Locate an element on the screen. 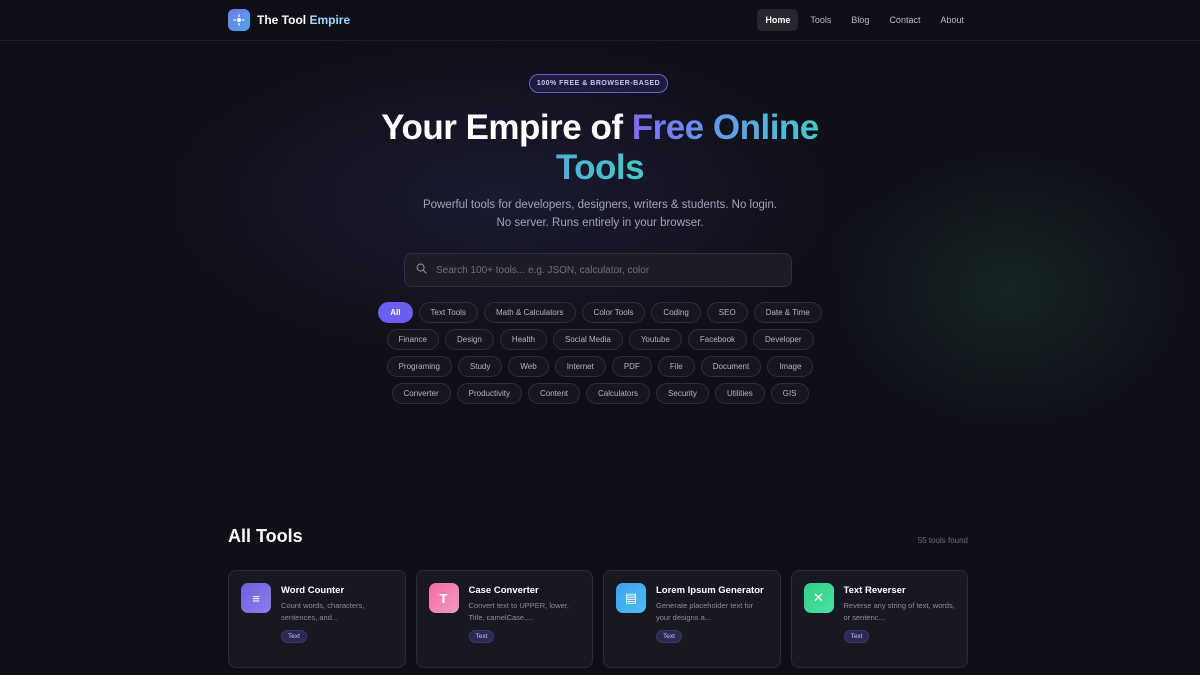 This screenshot has width=1200, height=675. nav-blog-link: Blog is located at coordinates (860, 20).